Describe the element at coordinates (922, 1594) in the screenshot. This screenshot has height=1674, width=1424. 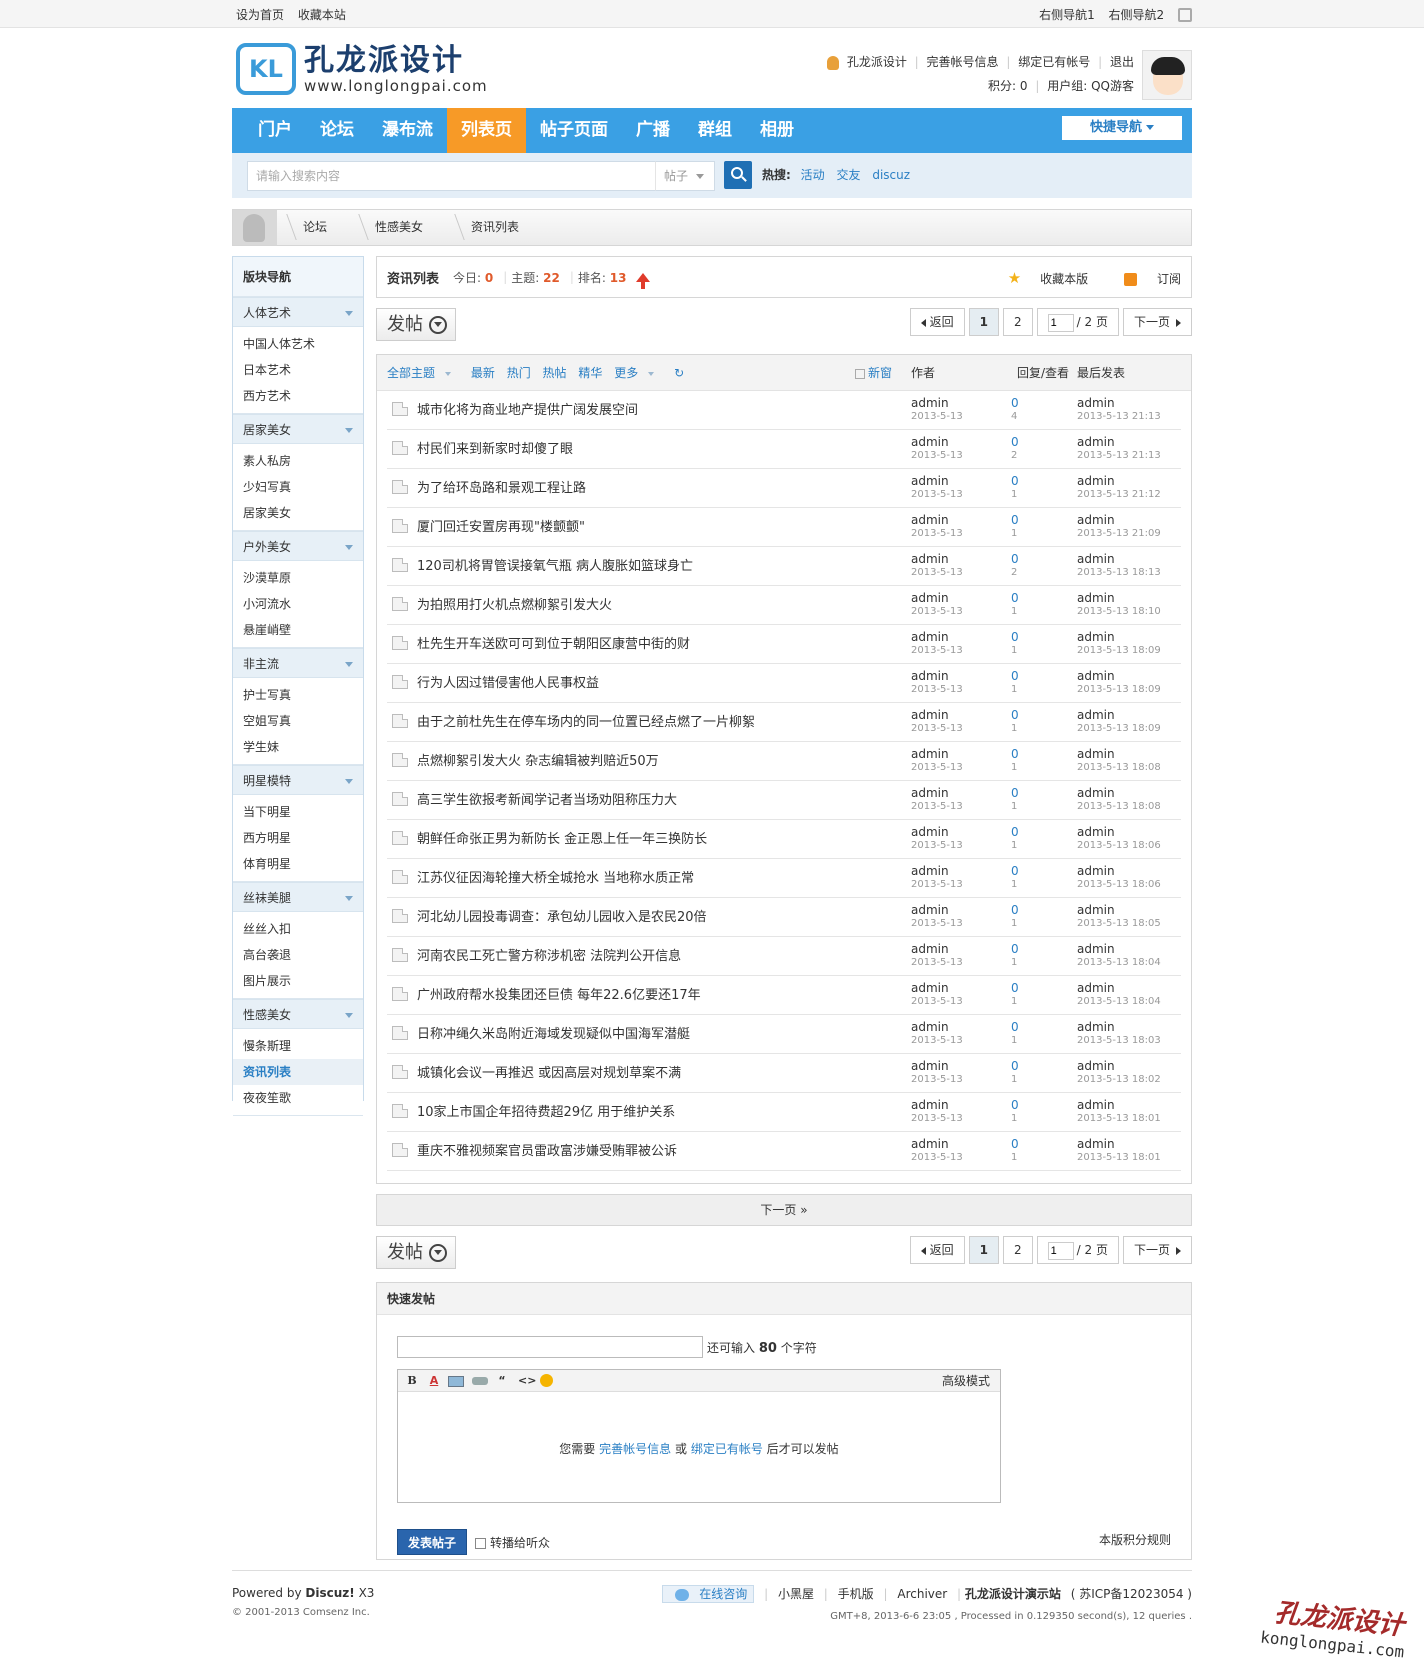
I see `footer-link: Archiver` at that location.